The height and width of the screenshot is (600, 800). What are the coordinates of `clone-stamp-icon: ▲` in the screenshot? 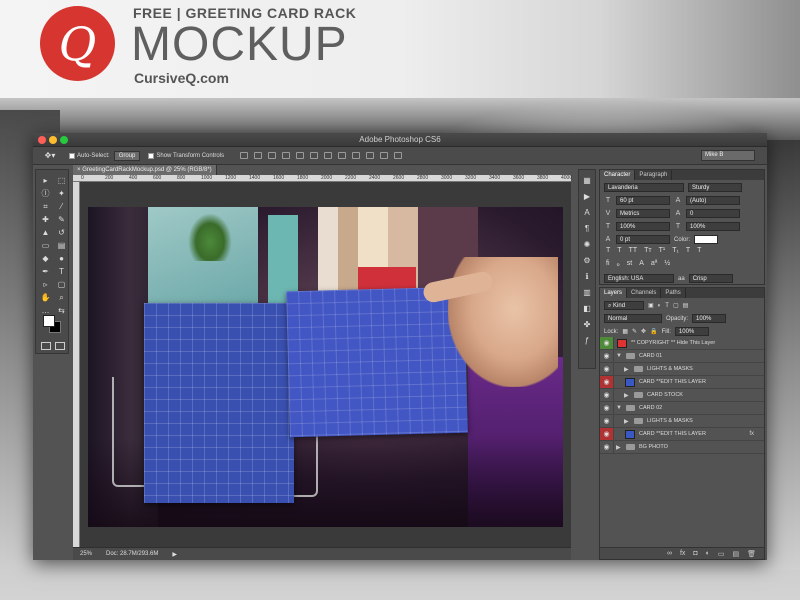 It's located at (45, 233).